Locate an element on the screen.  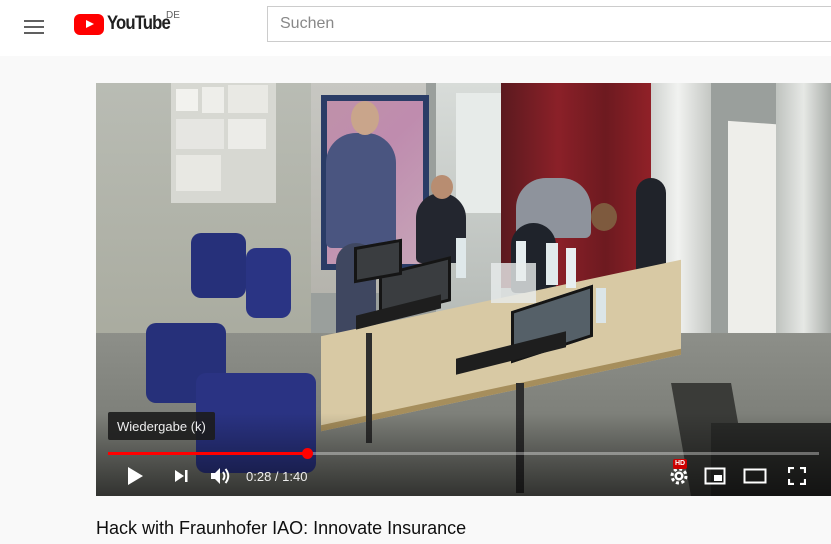
search-placeholder: Suchen is located at coordinates (307, 23).